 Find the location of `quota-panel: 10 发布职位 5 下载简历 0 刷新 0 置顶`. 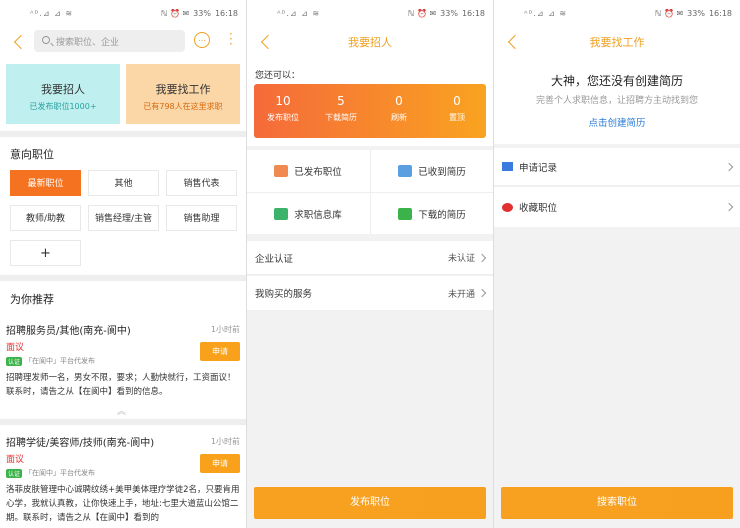

quota-panel: 10 发布职位 5 下载简历 0 刷新 0 置顶 is located at coordinates (370, 111).